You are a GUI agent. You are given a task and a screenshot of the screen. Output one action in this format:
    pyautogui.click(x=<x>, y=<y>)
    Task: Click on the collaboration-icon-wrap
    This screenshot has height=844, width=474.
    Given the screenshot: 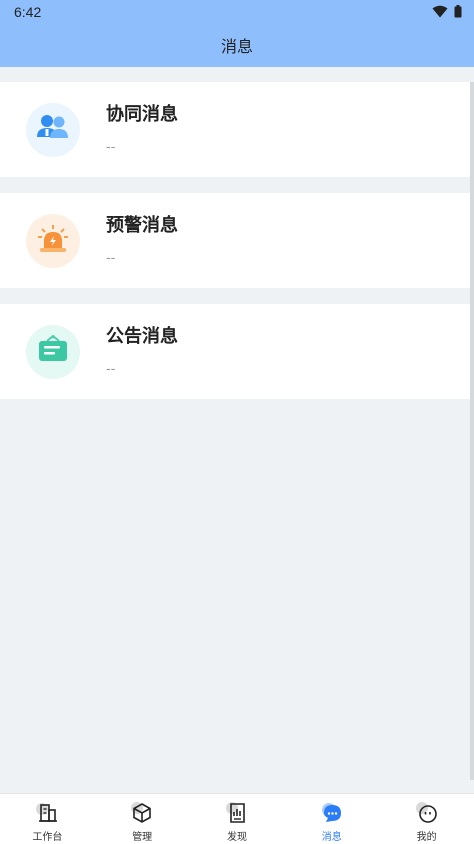 What is the action you would take?
    pyautogui.click(x=53, y=130)
    